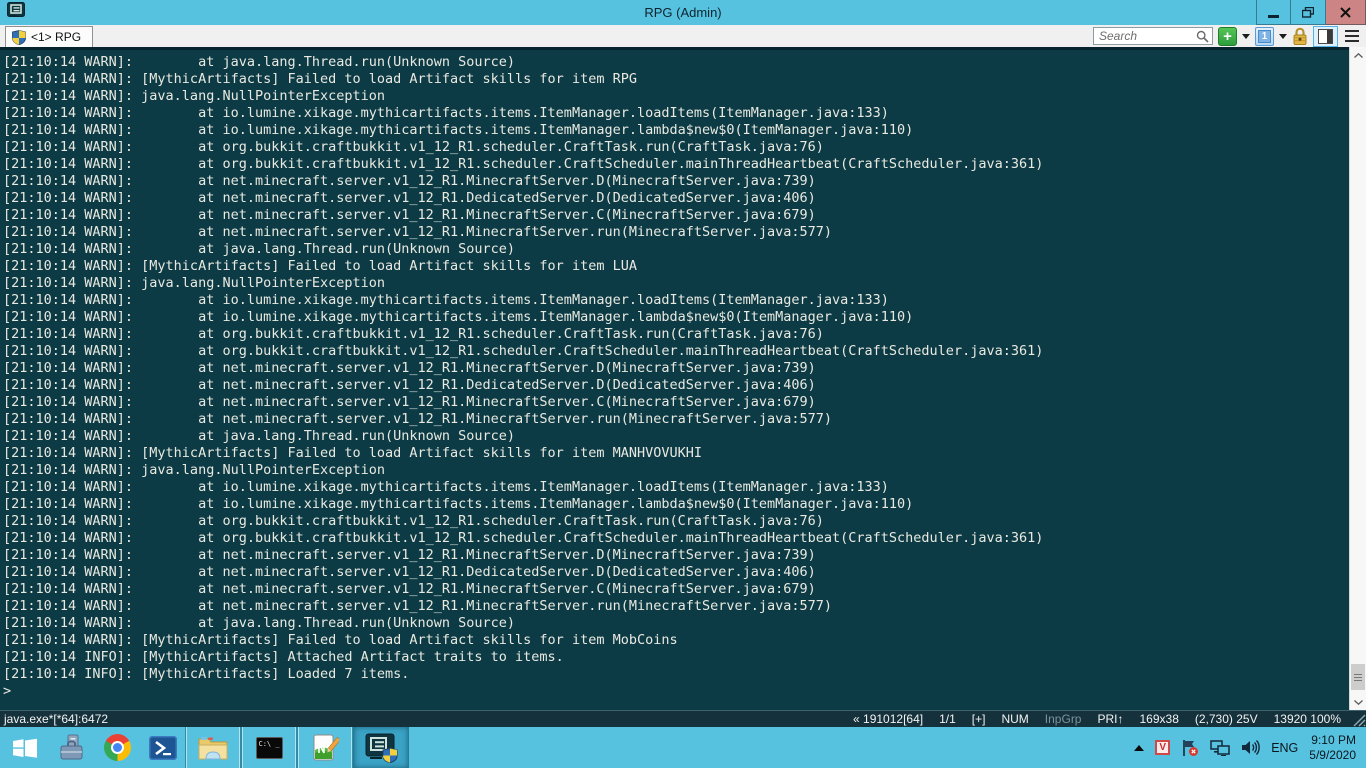 This screenshot has width=1366, height=768. What do you see at coordinates (16, 12) in the screenshot?
I see `conemu-logo-icon` at bounding box center [16, 12].